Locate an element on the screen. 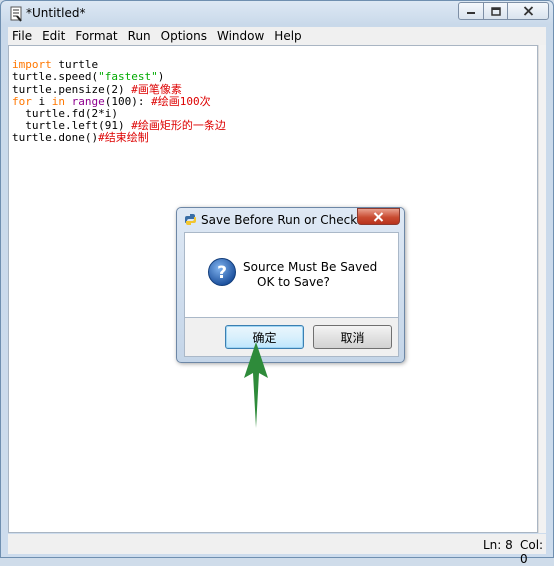  comment: #画笔像素 is located at coordinates (156, 89).